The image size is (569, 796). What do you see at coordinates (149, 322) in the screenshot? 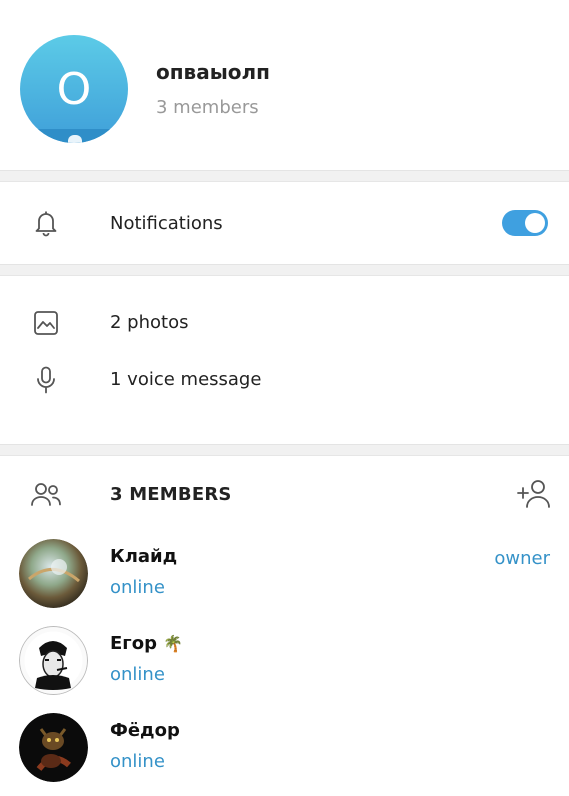
I see `photos-label: 2 photos` at bounding box center [149, 322].